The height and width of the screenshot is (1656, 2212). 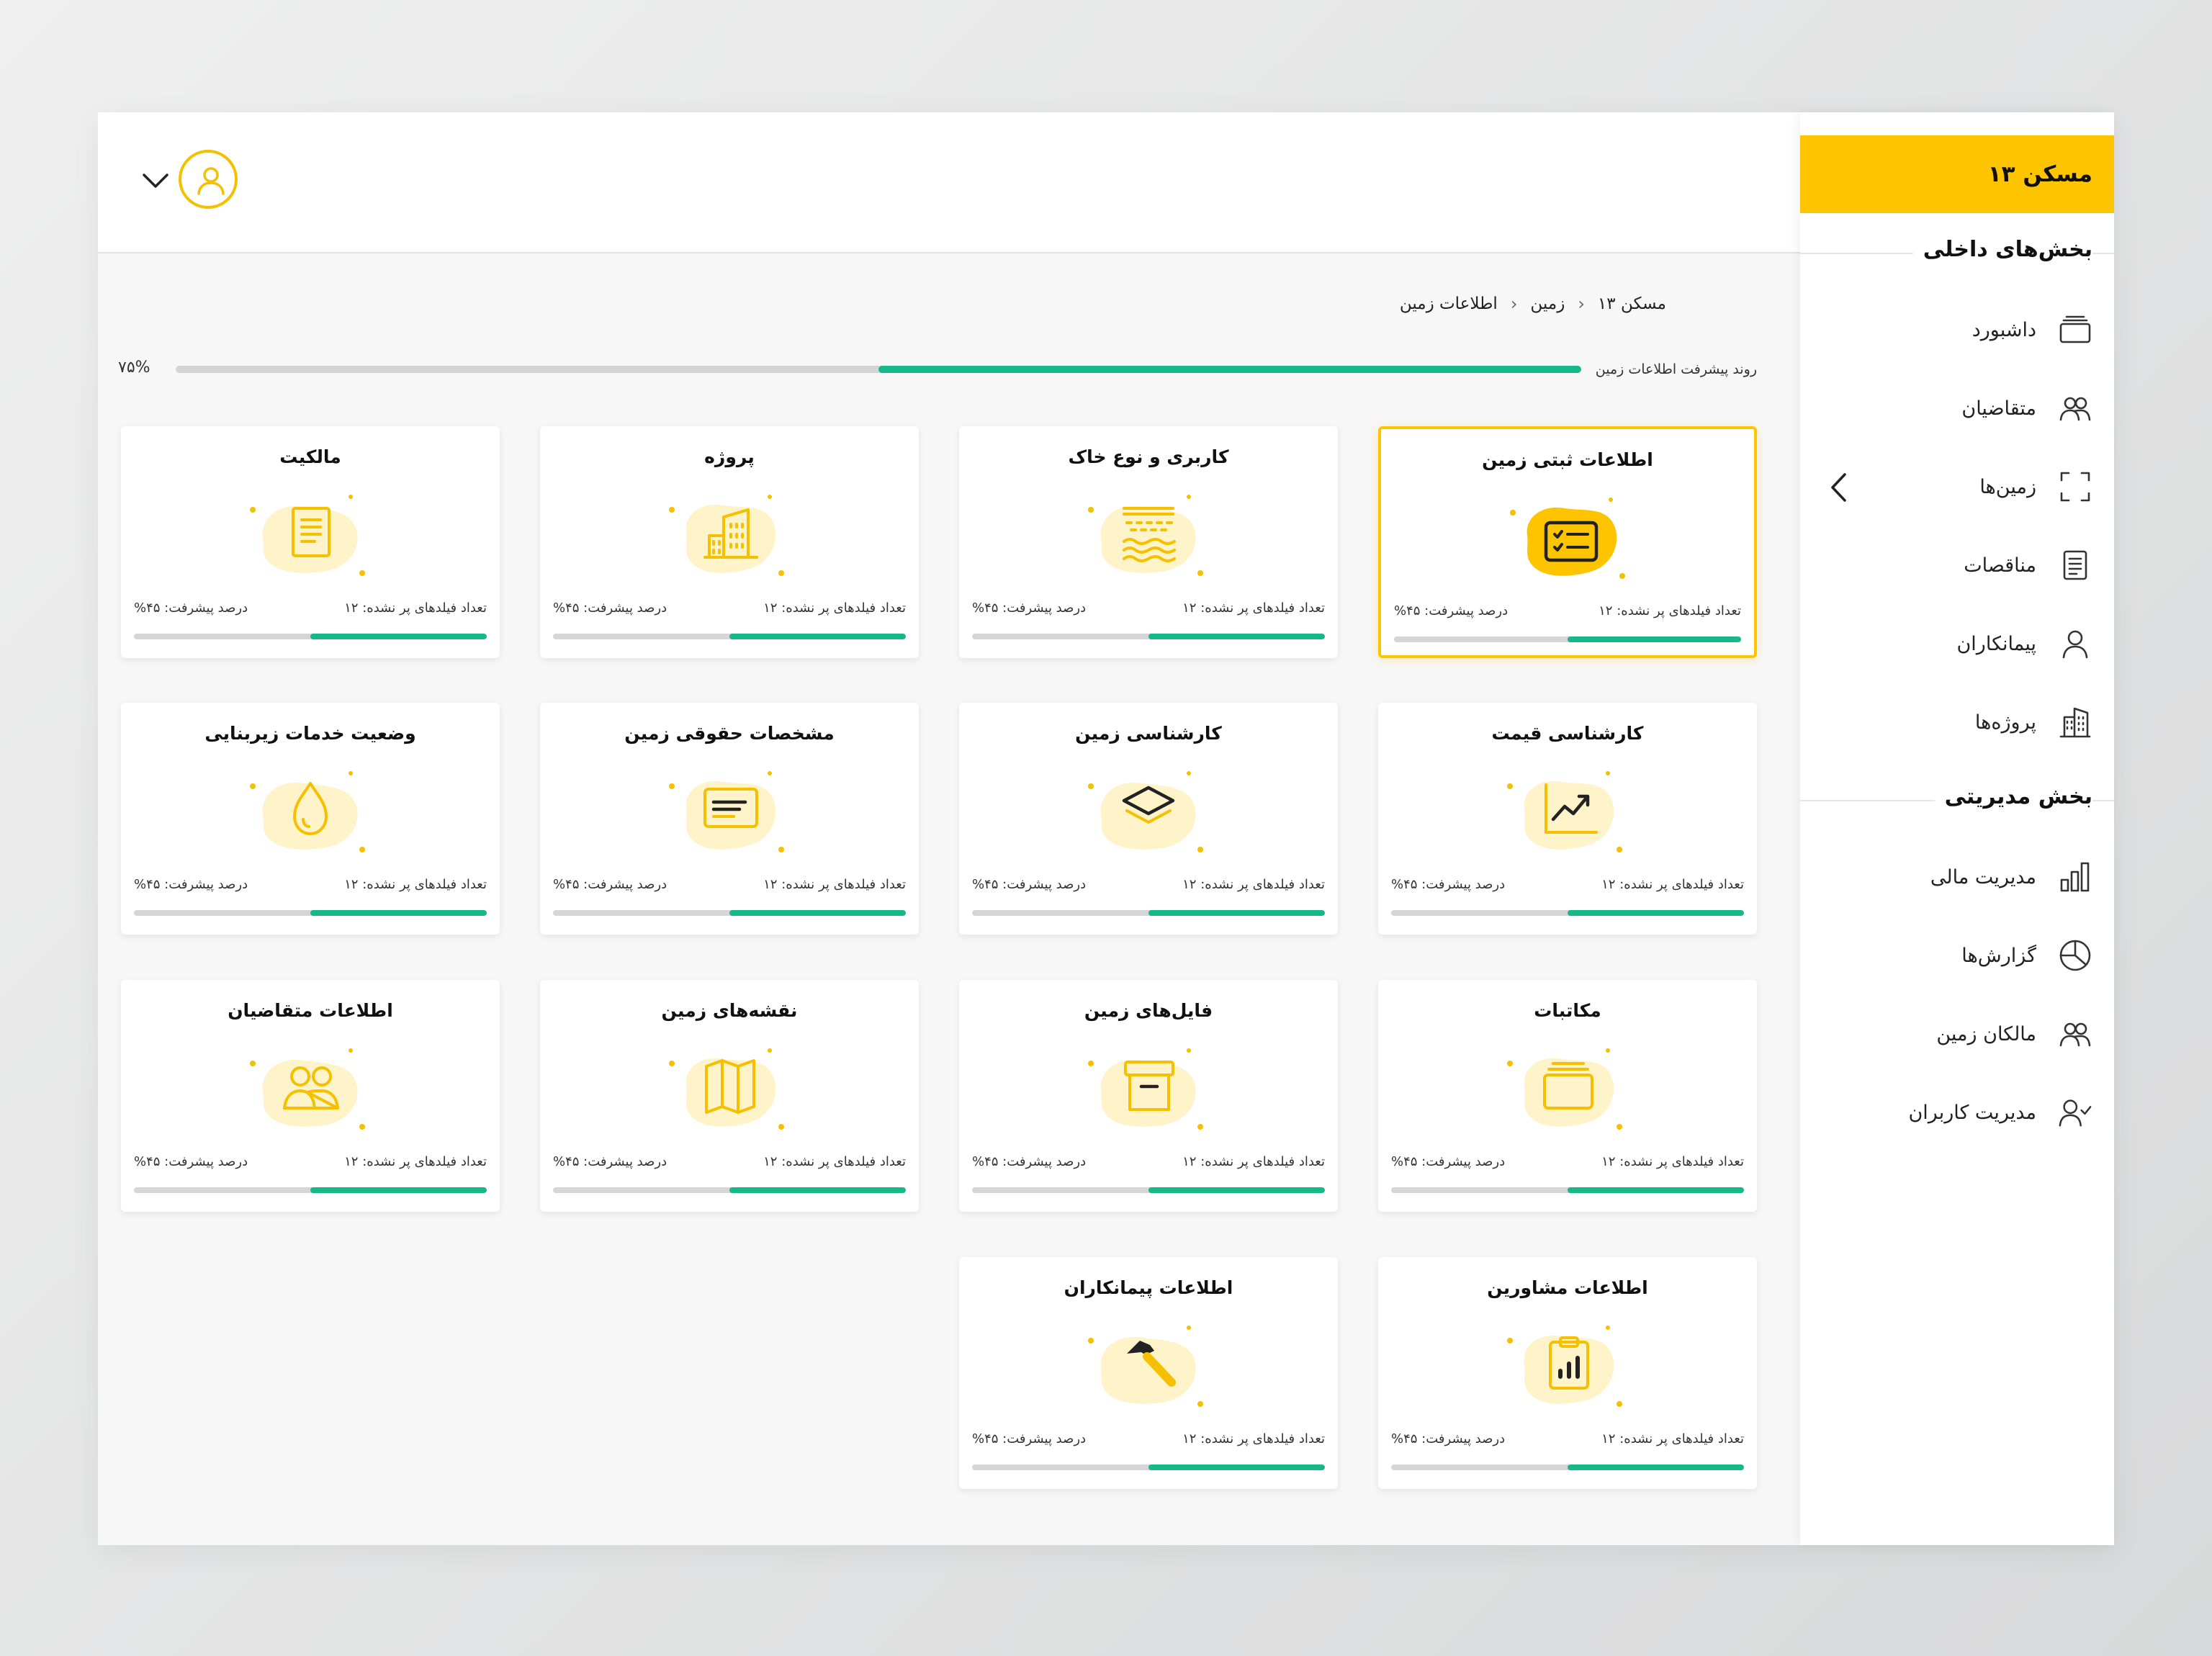 I want to click on sidebar-item: داشبورد, so click(x=1955, y=329).